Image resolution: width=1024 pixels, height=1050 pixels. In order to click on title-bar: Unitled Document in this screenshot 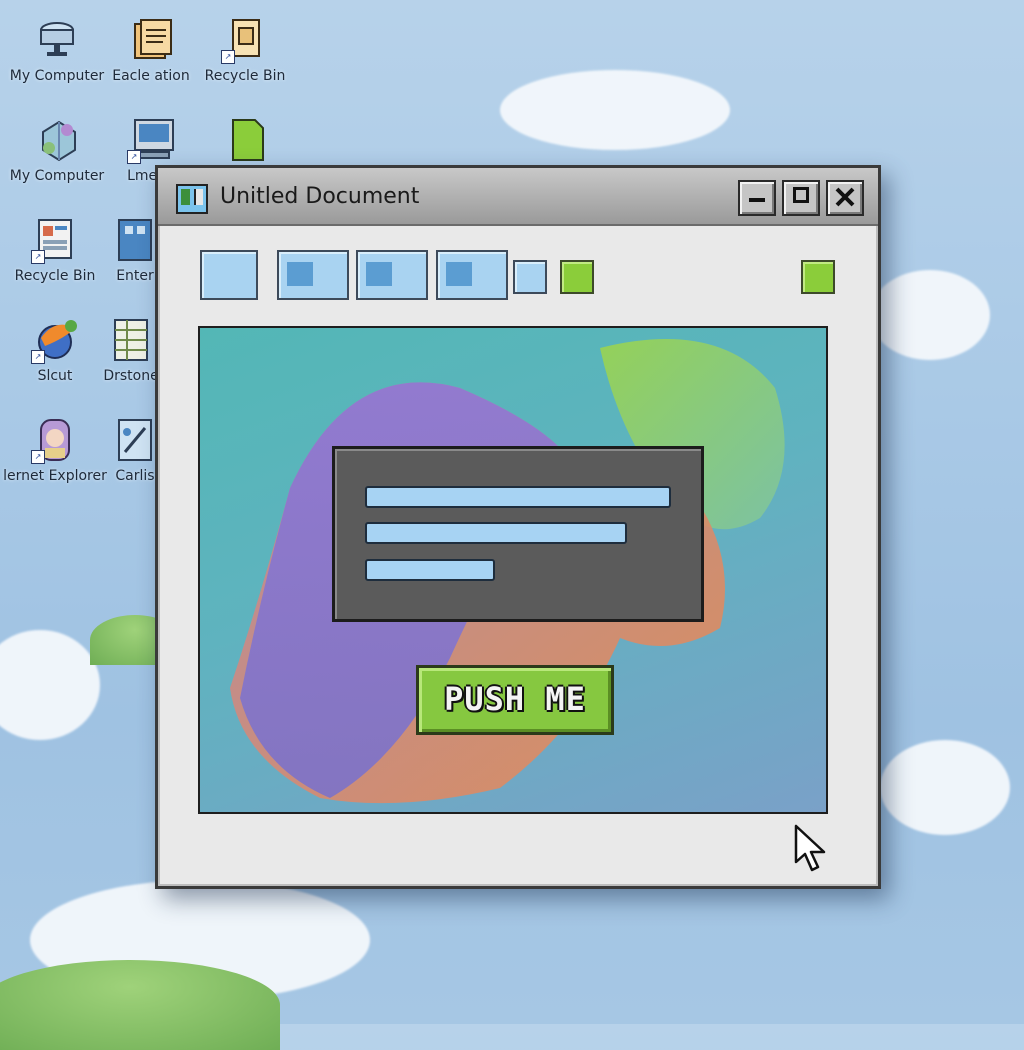, I will do `click(518, 197)`.